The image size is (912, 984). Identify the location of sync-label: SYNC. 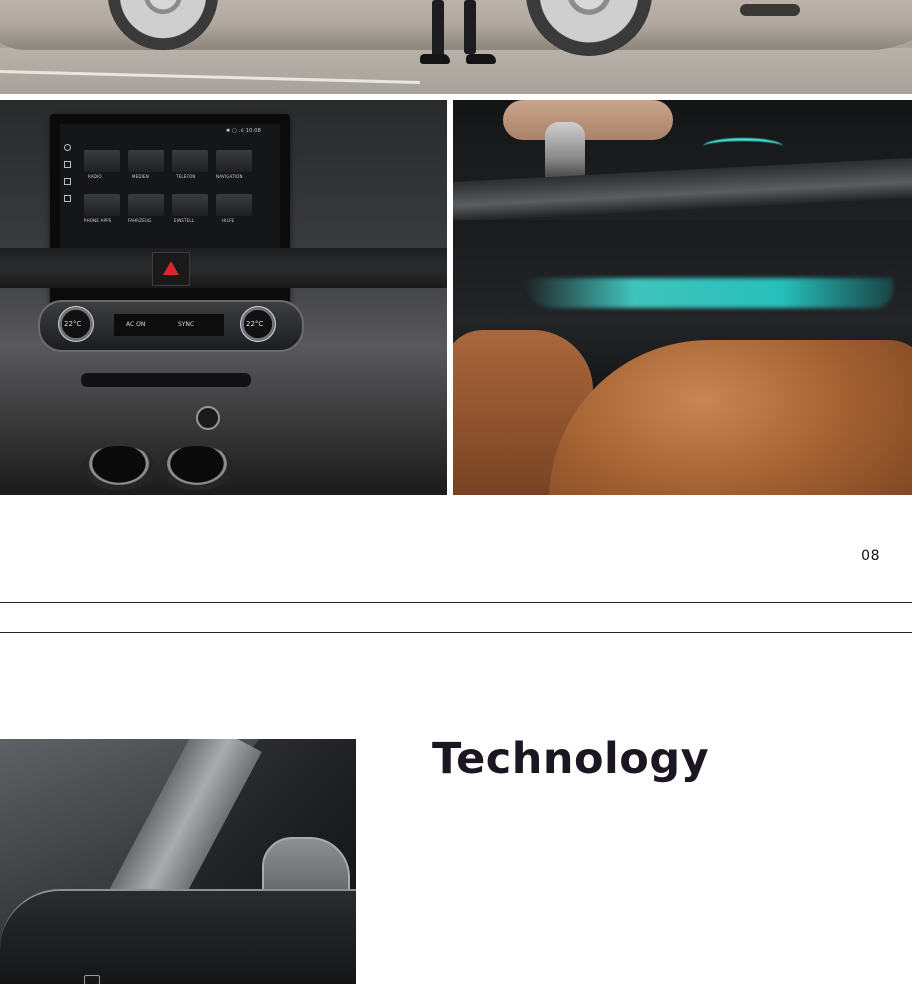
(186, 324).